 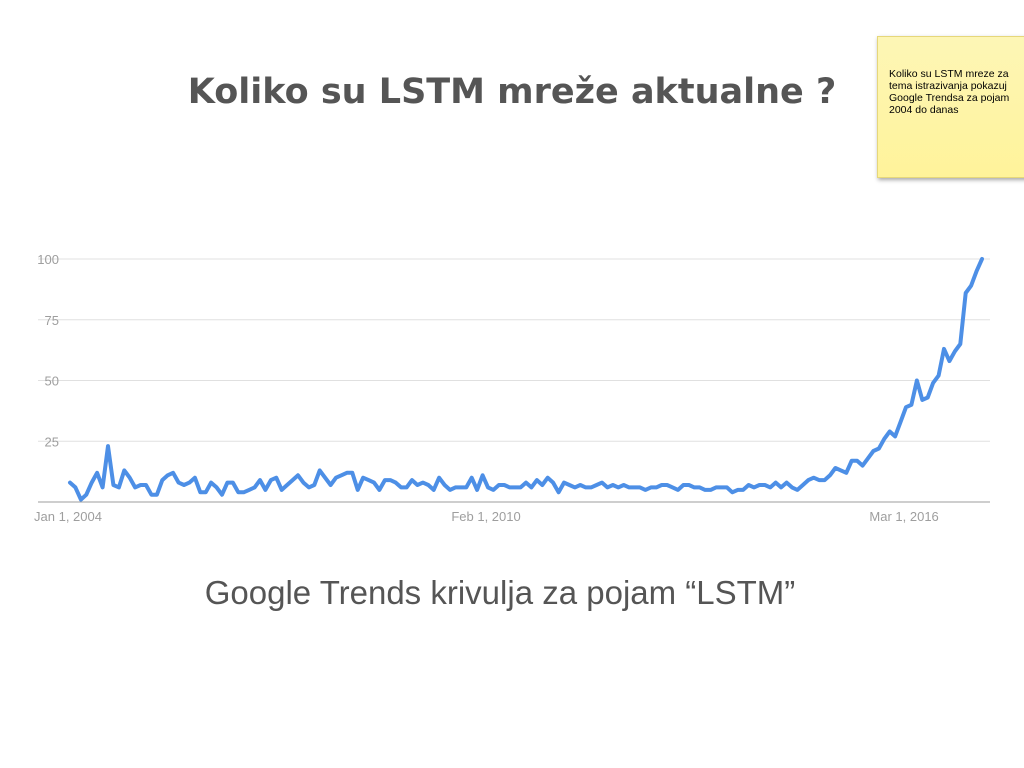 What do you see at coordinates (48, 259) in the screenshot?
I see `y-tick-label-100: 100` at bounding box center [48, 259].